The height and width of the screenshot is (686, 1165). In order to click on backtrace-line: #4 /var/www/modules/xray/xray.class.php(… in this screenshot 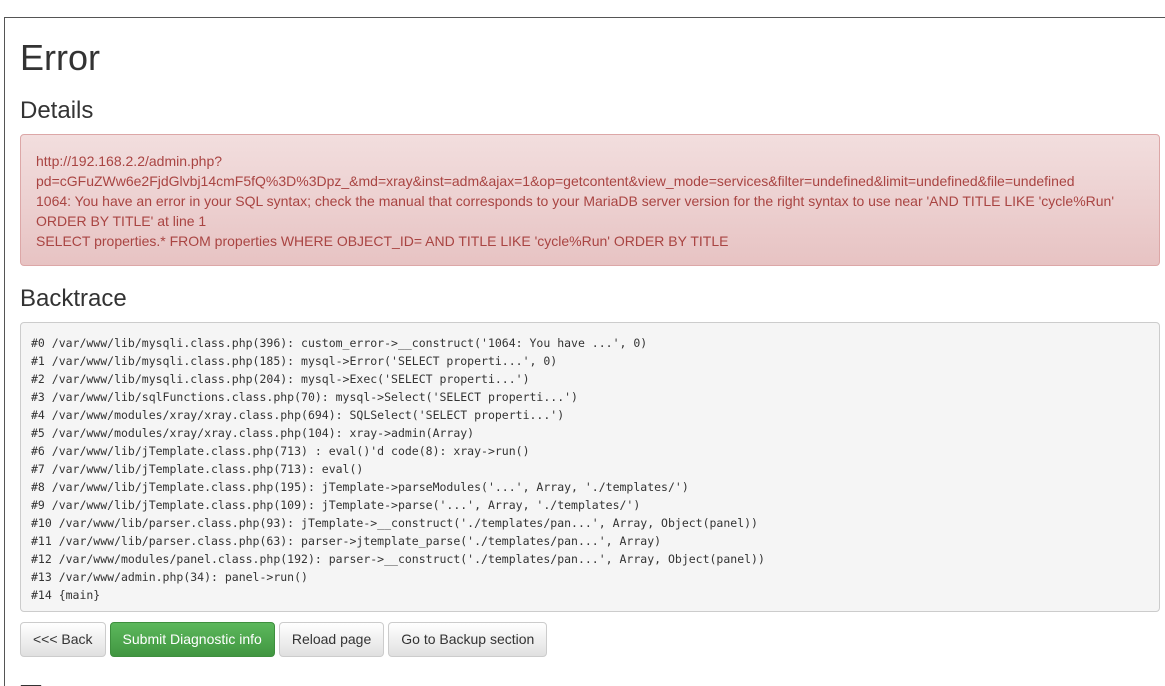, I will do `click(298, 415)`.